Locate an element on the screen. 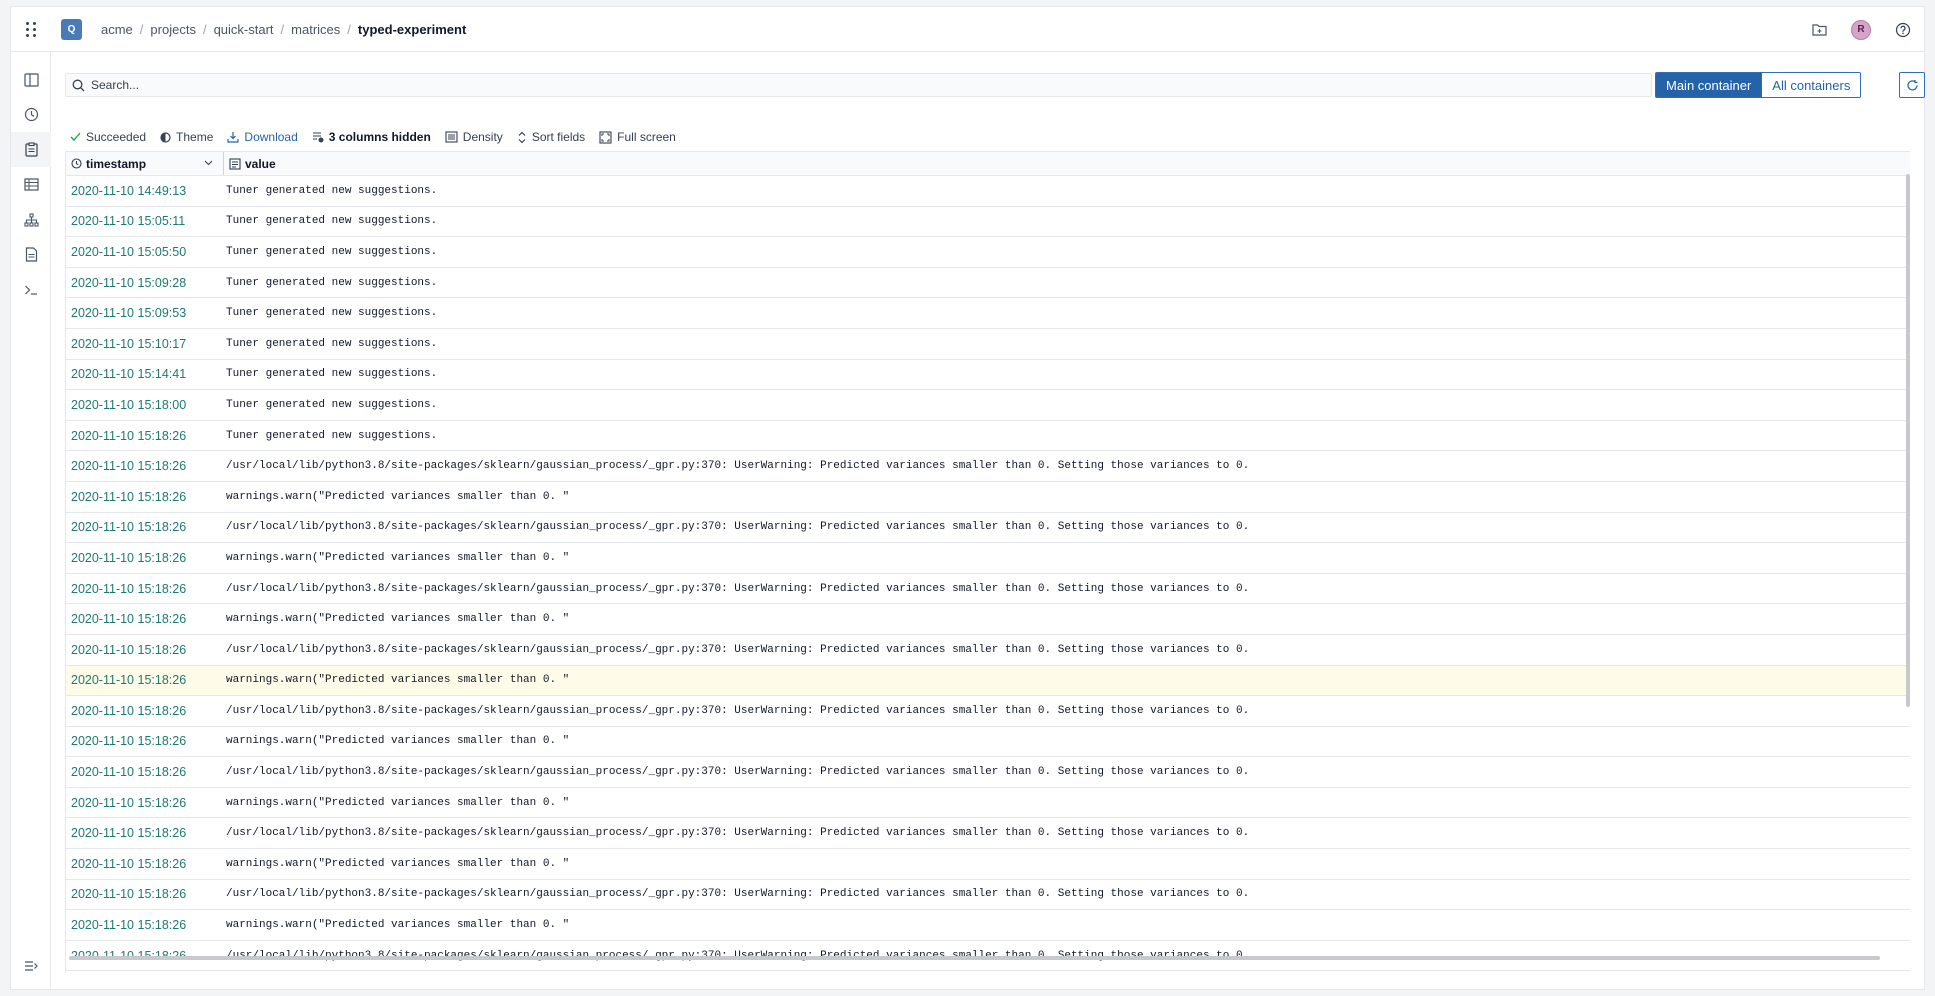 The height and width of the screenshot is (996, 1935). folder-icon is located at coordinates (1819, 30).